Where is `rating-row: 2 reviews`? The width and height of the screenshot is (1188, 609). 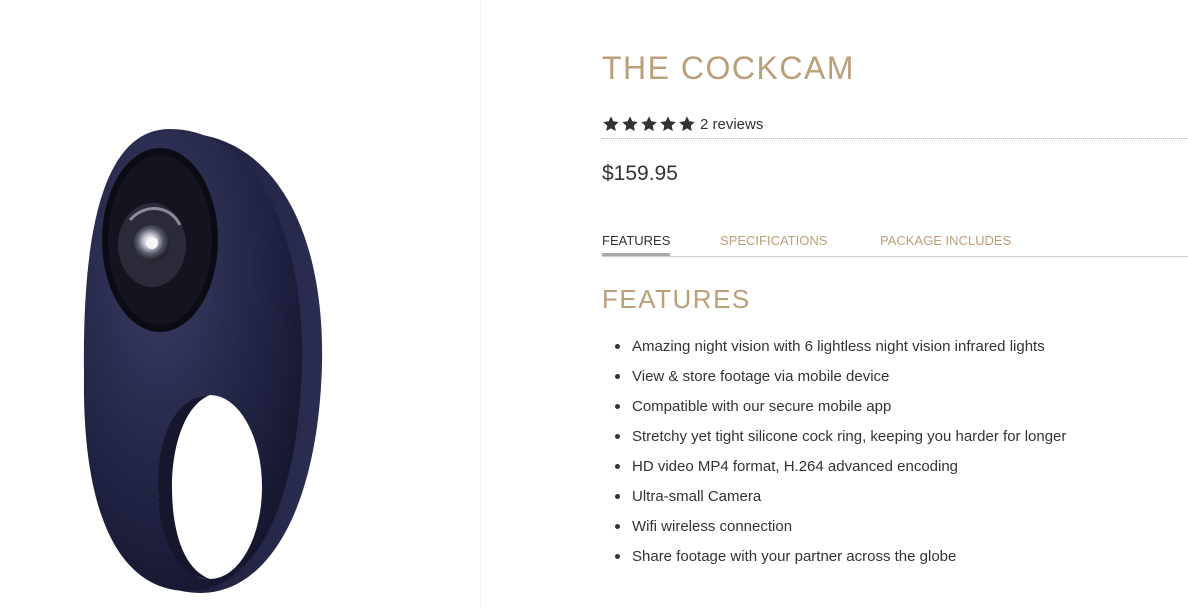
rating-row: 2 reviews is located at coordinates (895, 124).